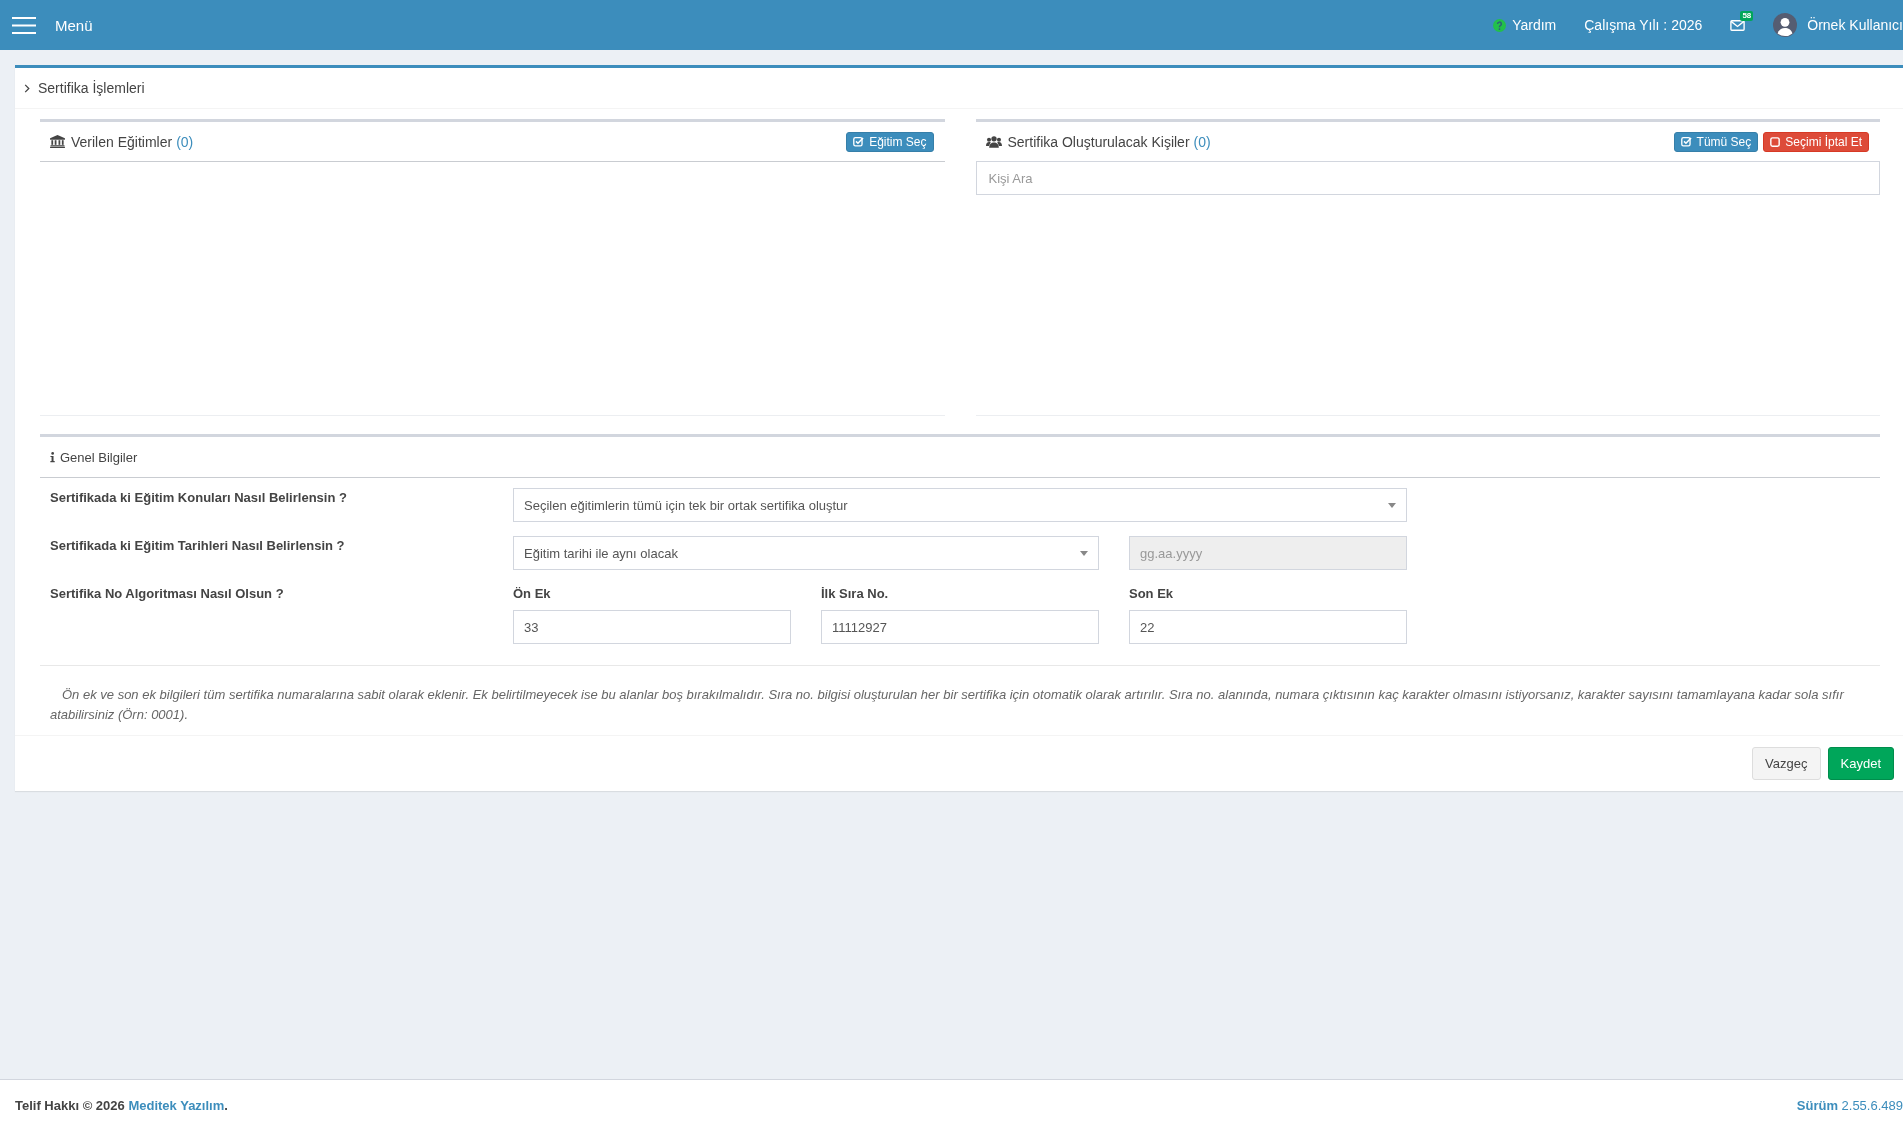 This screenshot has height=1130, width=1903. What do you see at coordinates (947, 705) in the screenshot?
I see `help-note: Ön ek ve son ek bilgileri tüm sertifika numaralarına sabit olarak eklenir. Ek belirtilmeyecek ise bu alanlar boş bırakılmalıdır. Sıra no. bilgisi oluşturulan her bir sertifika için otomatik olarak artırılır. Sıra no. alanında, numara çıktısının kaç karakter olmasını istiyorsanız, karakter sayısını tamamlayana kadar sola sıfır atabilirsiniz (Örn: 0001).` at bounding box center [947, 705].